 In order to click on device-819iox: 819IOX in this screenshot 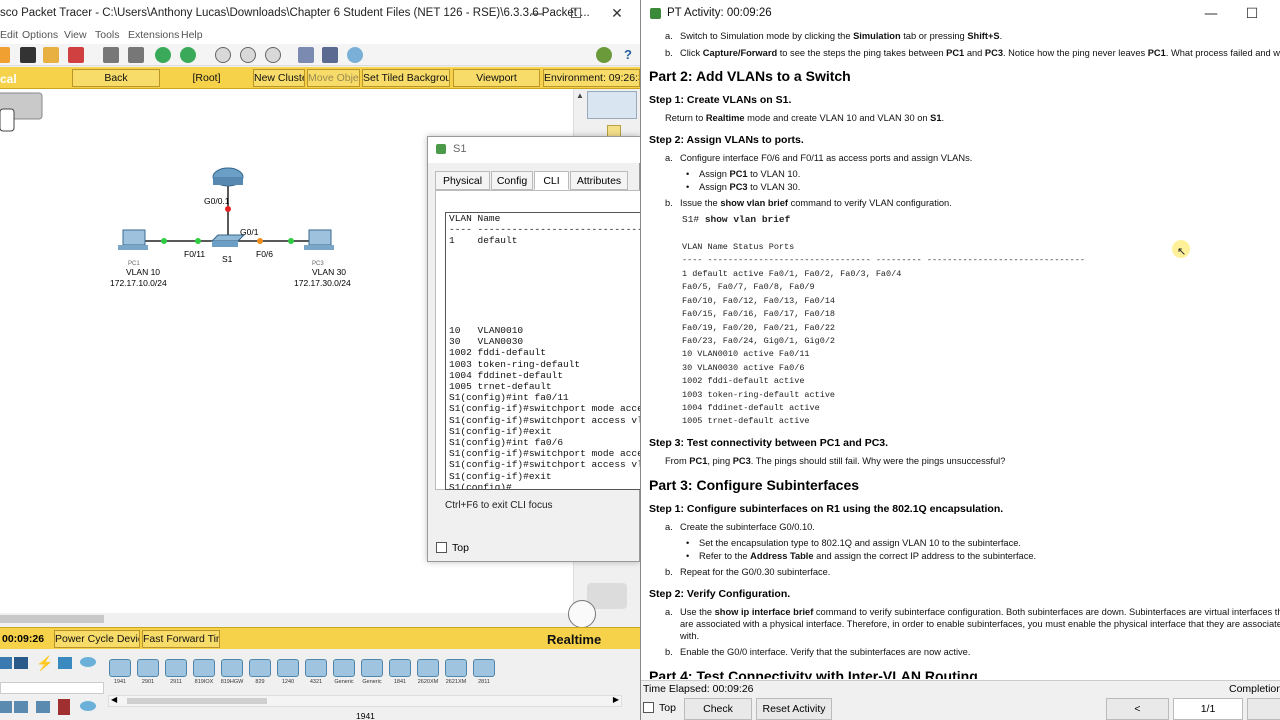, I will do `click(204, 674)`.